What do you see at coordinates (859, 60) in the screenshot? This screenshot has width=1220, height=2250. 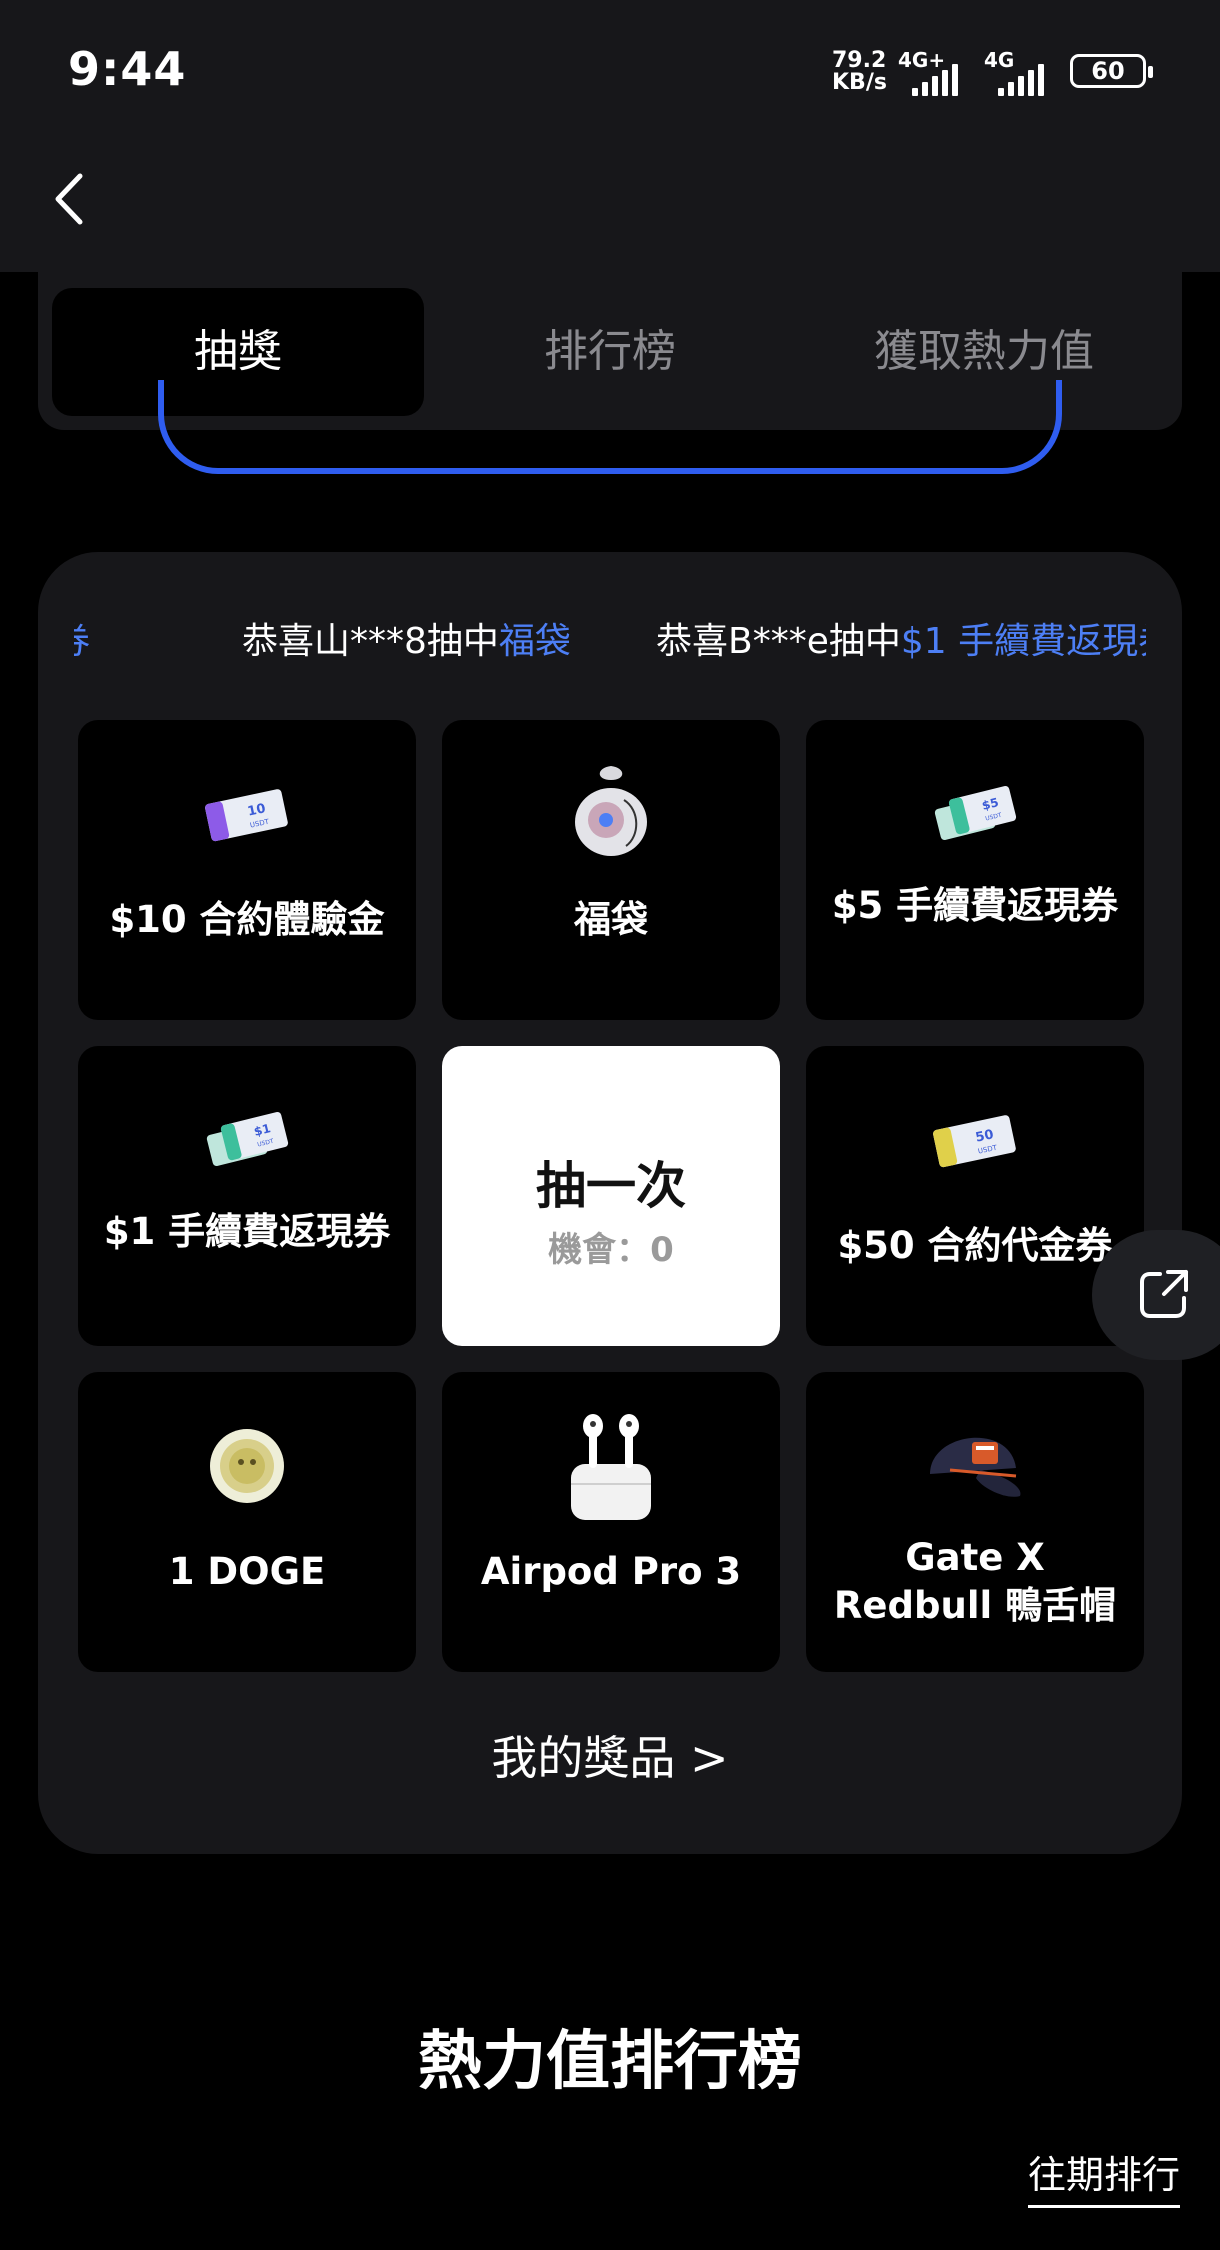 I see `network-speed-value: 79.2` at bounding box center [859, 60].